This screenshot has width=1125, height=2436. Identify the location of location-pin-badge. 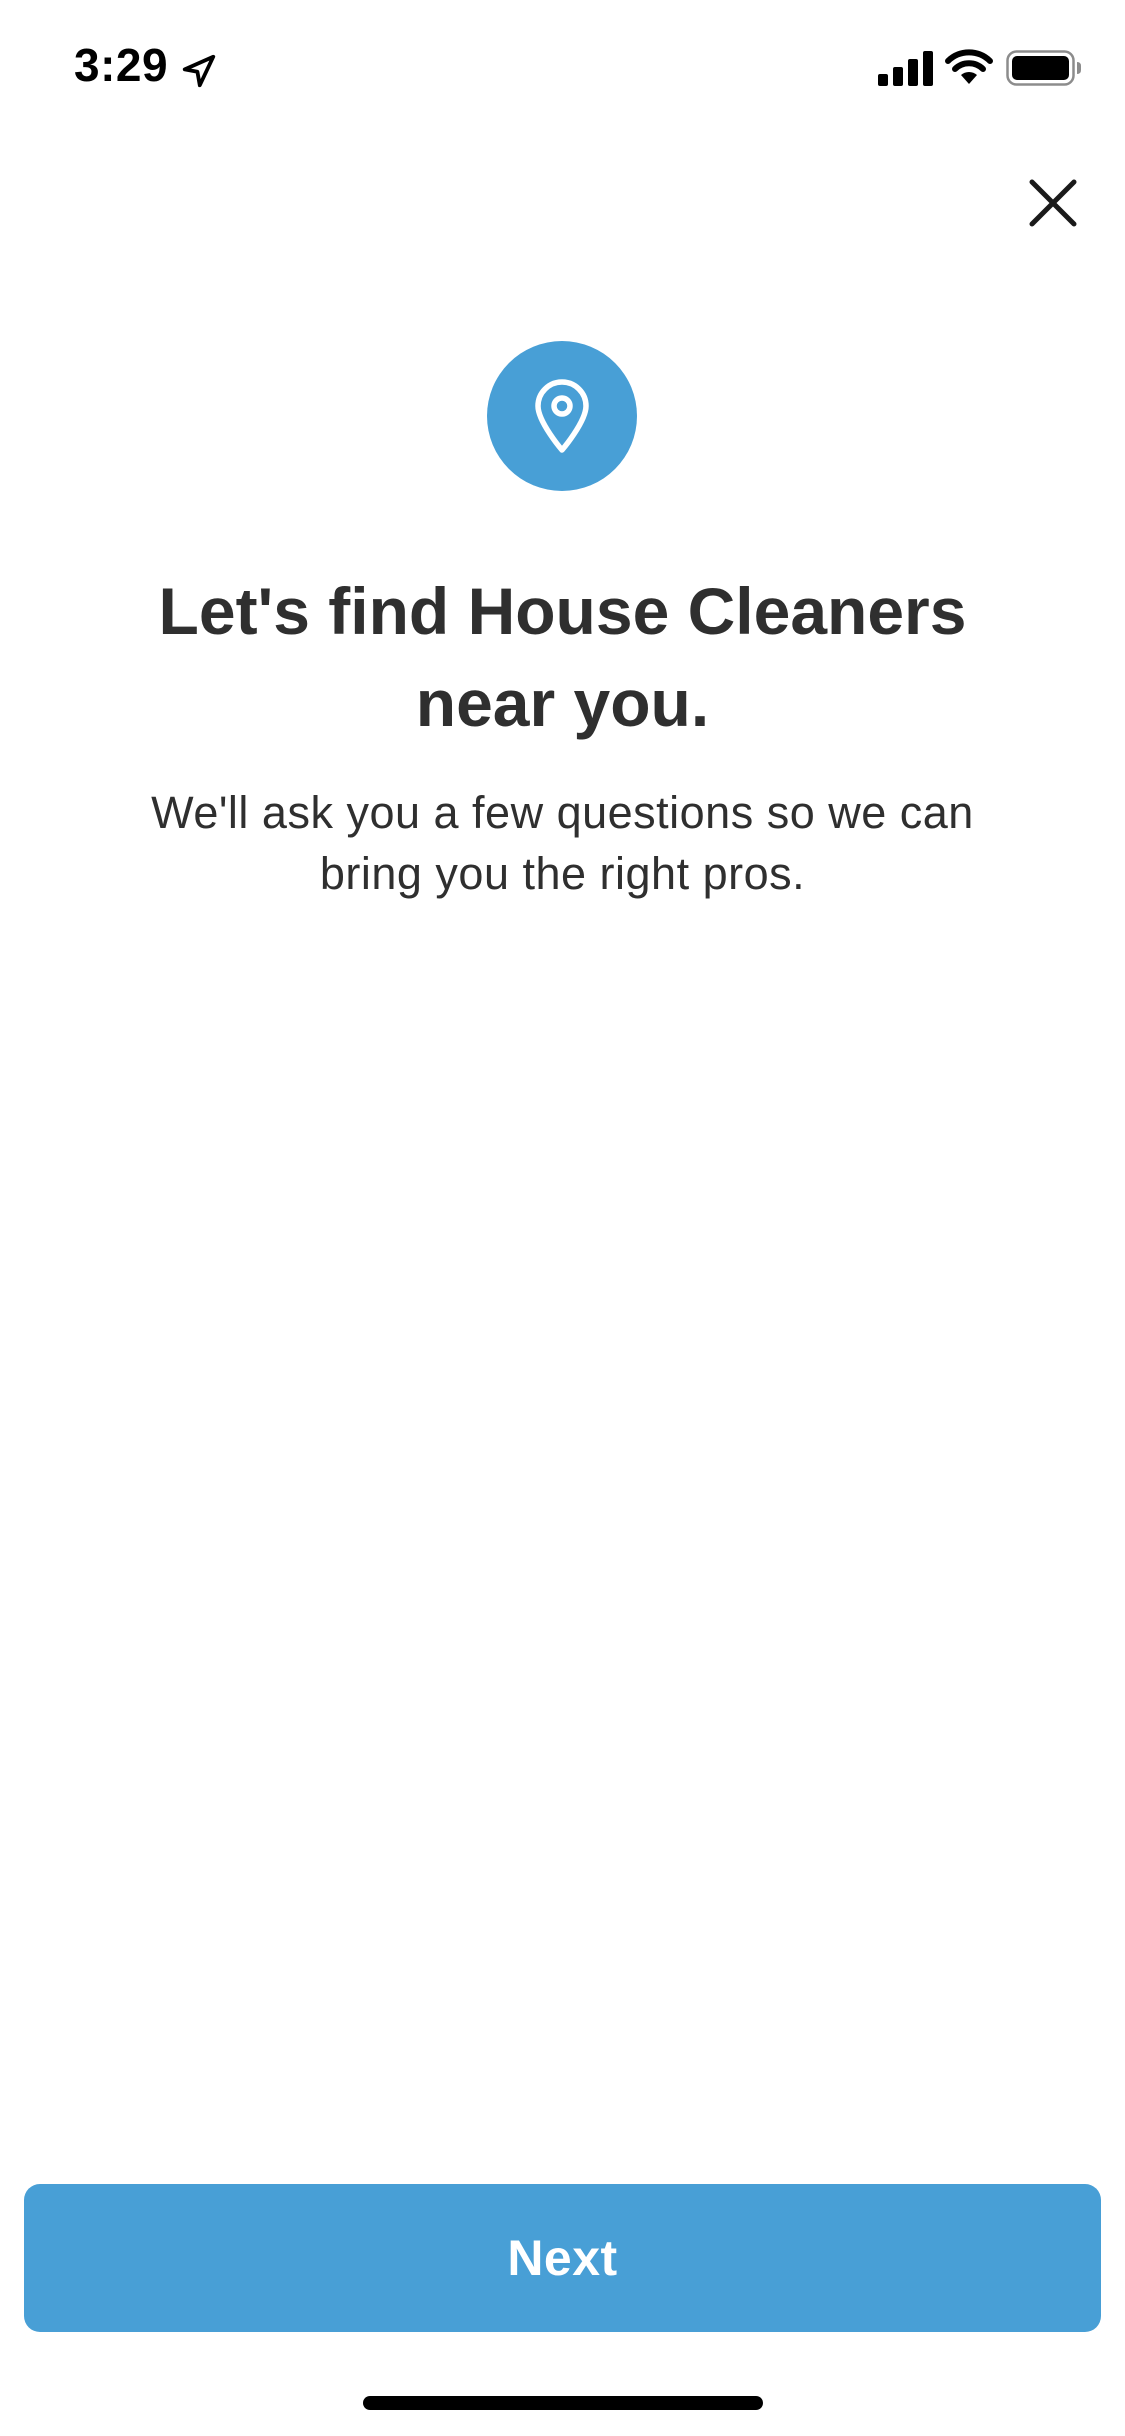
(562, 416).